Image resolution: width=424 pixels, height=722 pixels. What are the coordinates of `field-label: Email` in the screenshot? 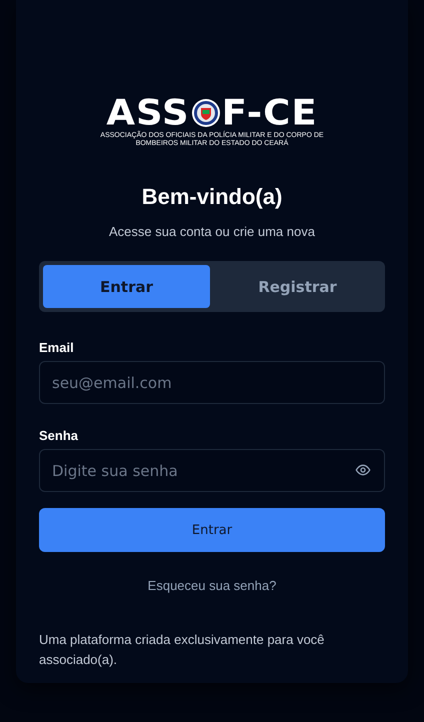 It's located at (57, 347).